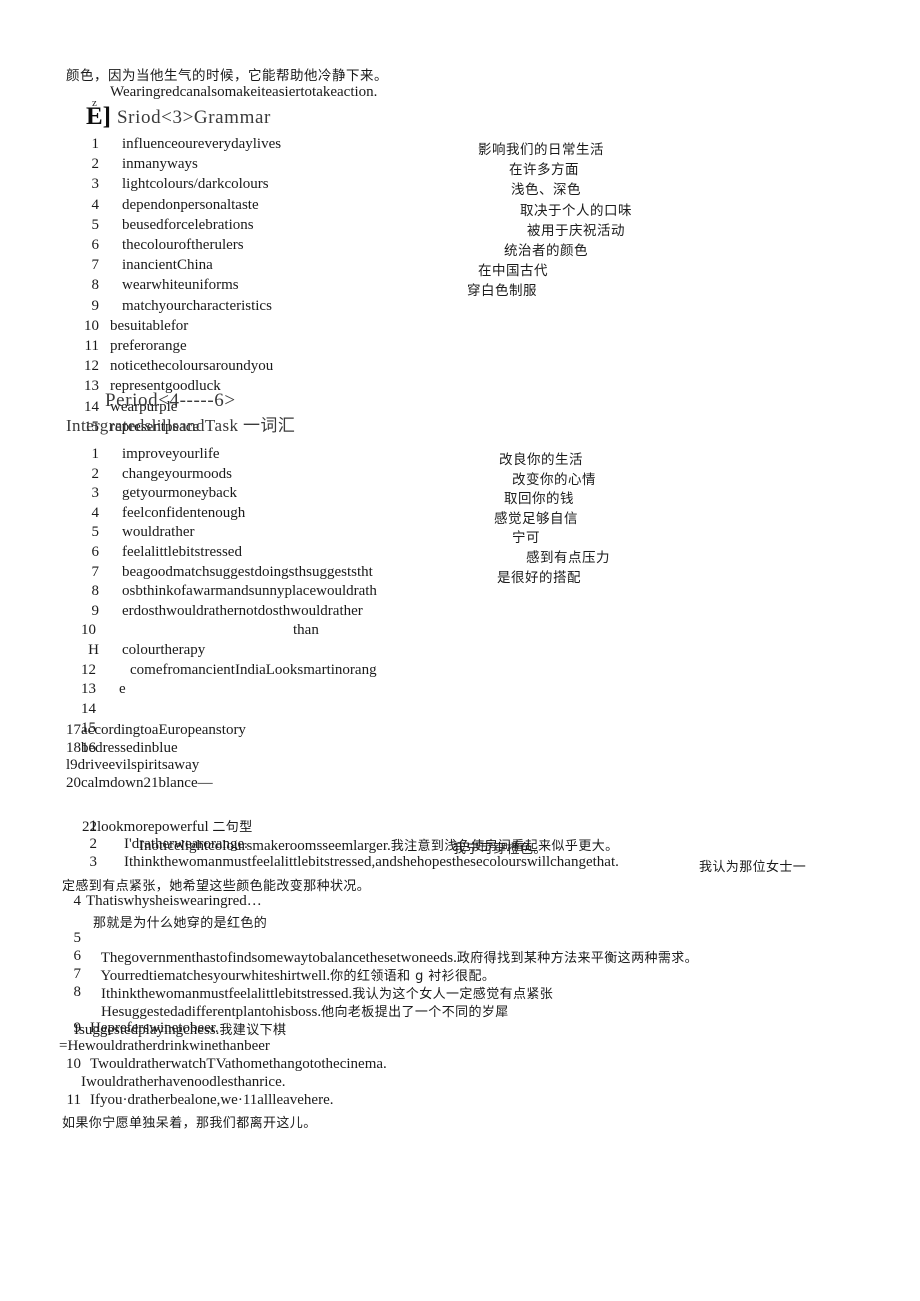 The height and width of the screenshot is (1301, 920). What do you see at coordinates (91, 346) in the screenshot?
I see `vocab-number: 11` at bounding box center [91, 346].